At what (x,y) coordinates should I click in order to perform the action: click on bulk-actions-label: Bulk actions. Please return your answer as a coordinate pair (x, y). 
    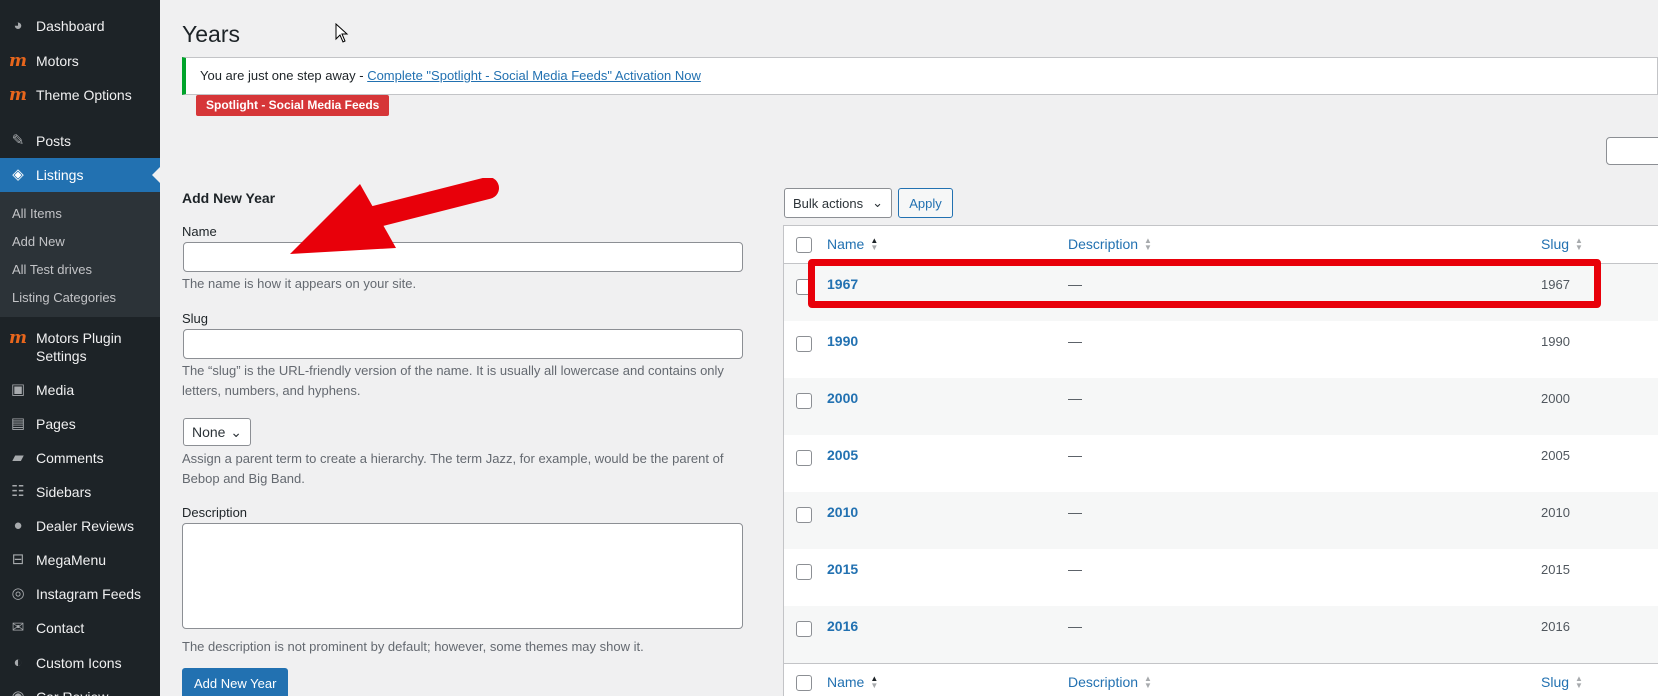
    Looking at the image, I should click on (828, 203).